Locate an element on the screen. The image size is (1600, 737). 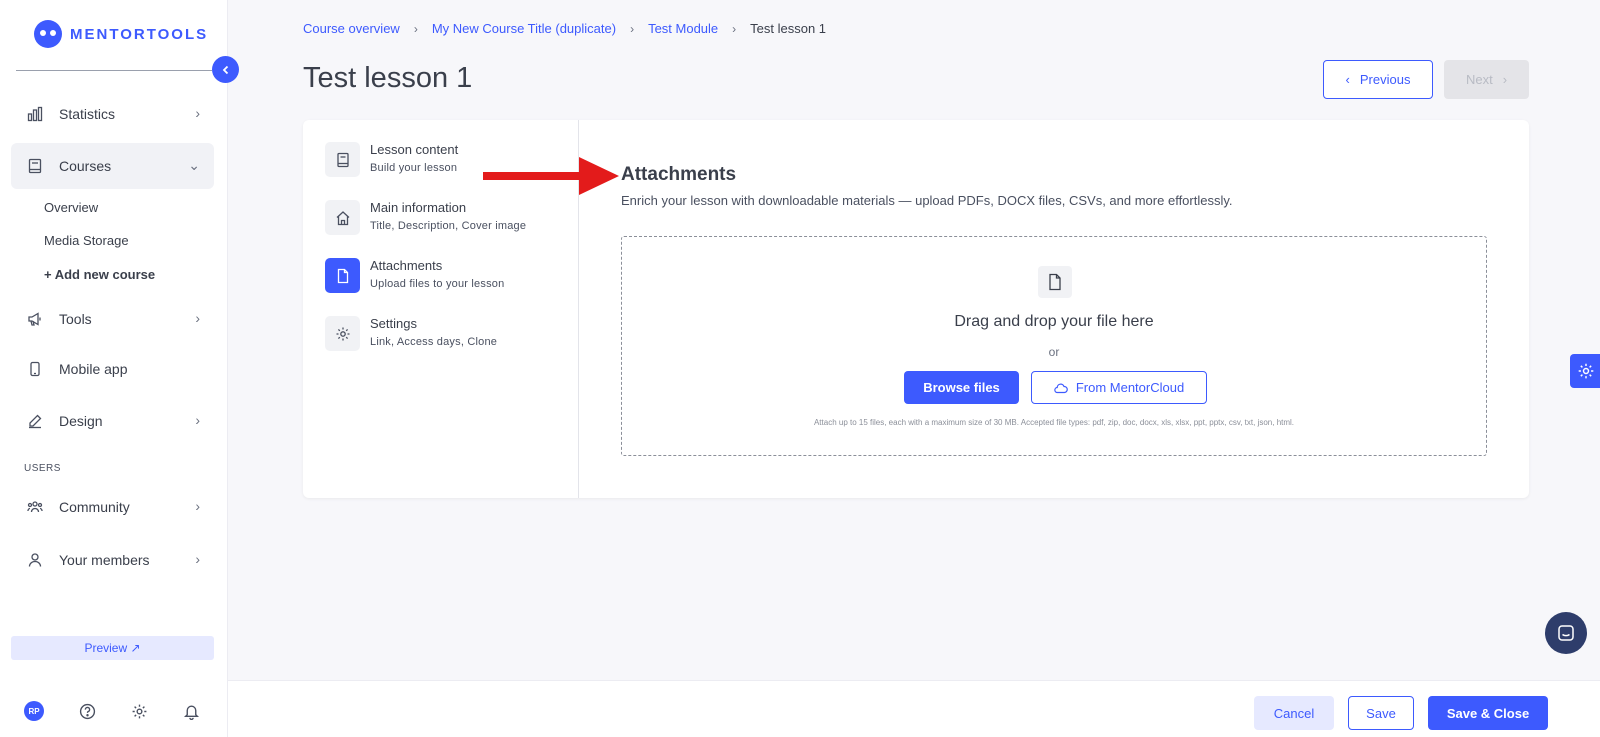
home-icon is located at coordinates (342, 217).